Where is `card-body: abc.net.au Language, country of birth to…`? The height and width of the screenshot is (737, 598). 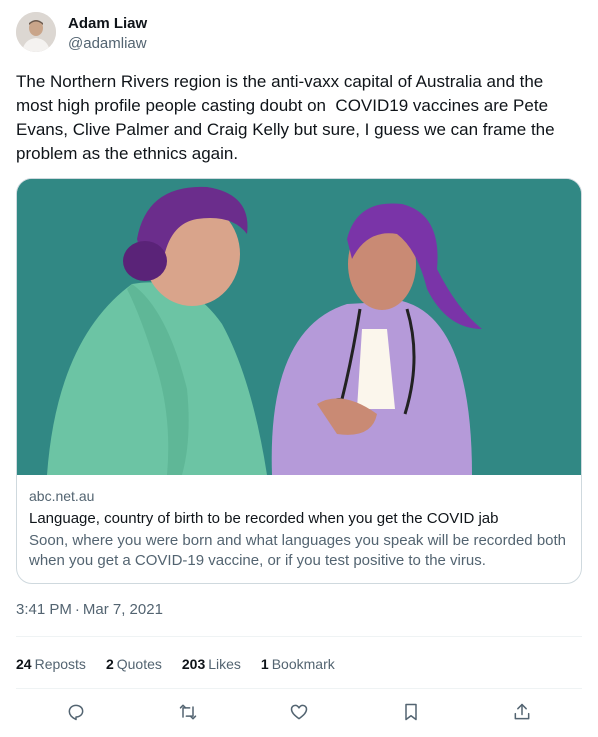 card-body: abc.net.au Language, country of birth to… is located at coordinates (299, 529).